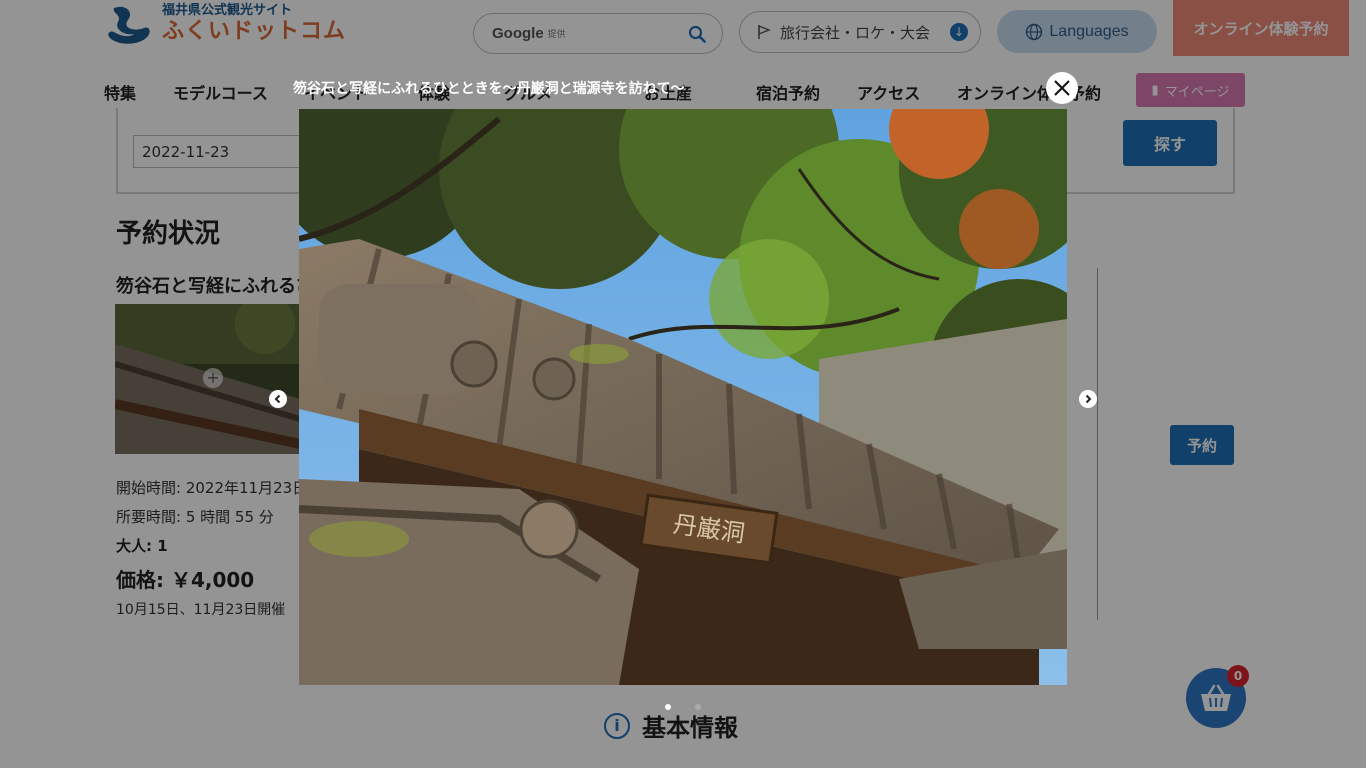 This screenshot has width=1366, height=768. I want to click on close-button, so click(1062, 88).